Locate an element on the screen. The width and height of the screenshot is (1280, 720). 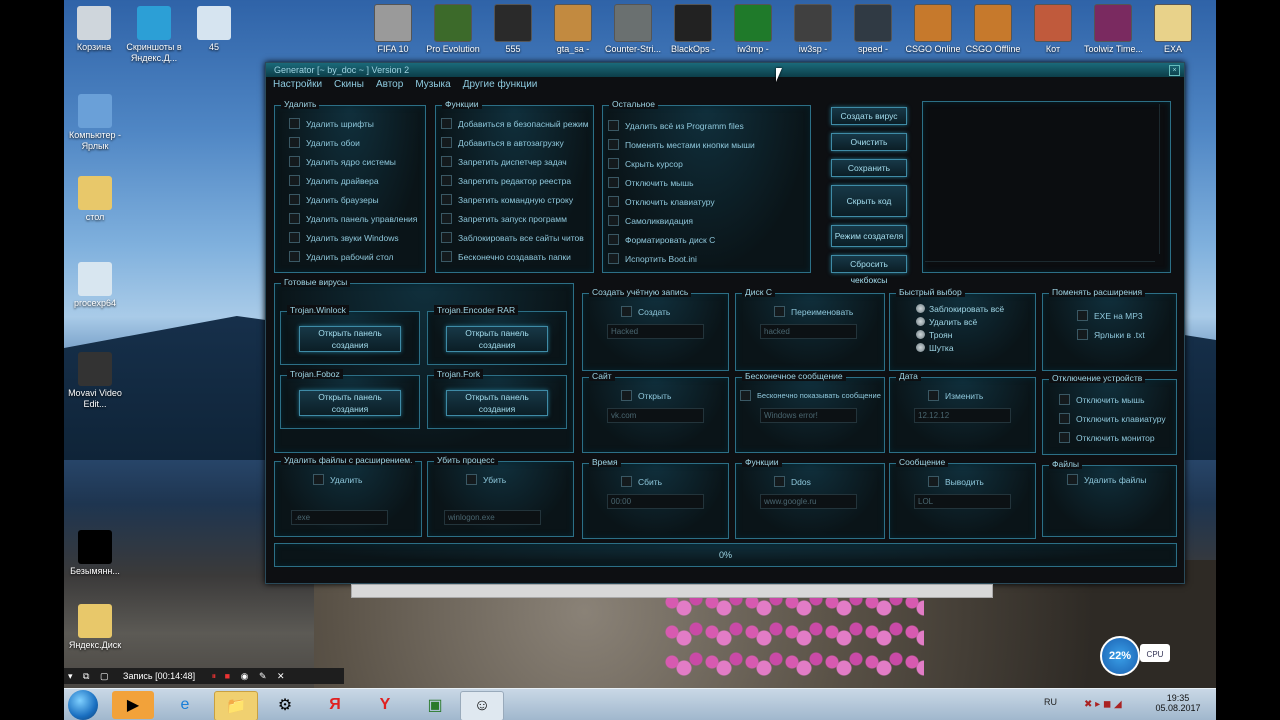
explorer-icon: 📁 is located at coordinates (236, 705).